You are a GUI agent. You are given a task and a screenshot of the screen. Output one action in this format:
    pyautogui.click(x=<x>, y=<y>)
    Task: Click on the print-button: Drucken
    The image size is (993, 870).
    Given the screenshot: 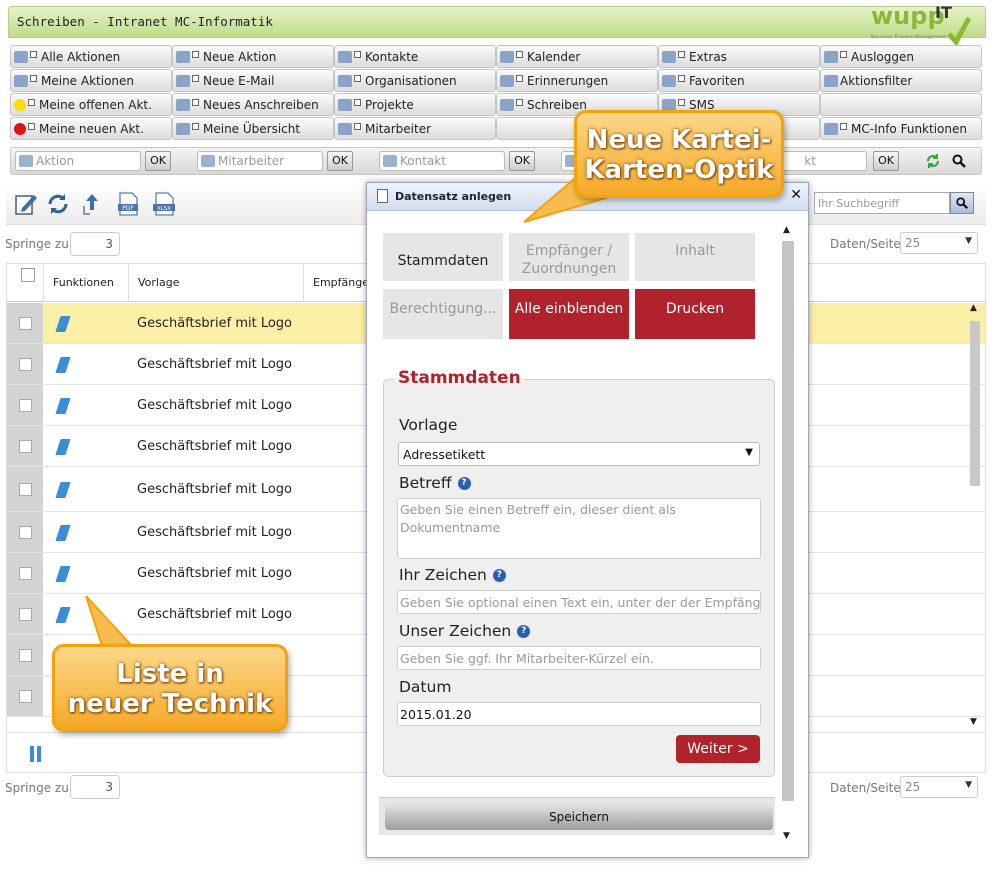 What is the action you would take?
    pyautogui.click(x=695, y=314)
    